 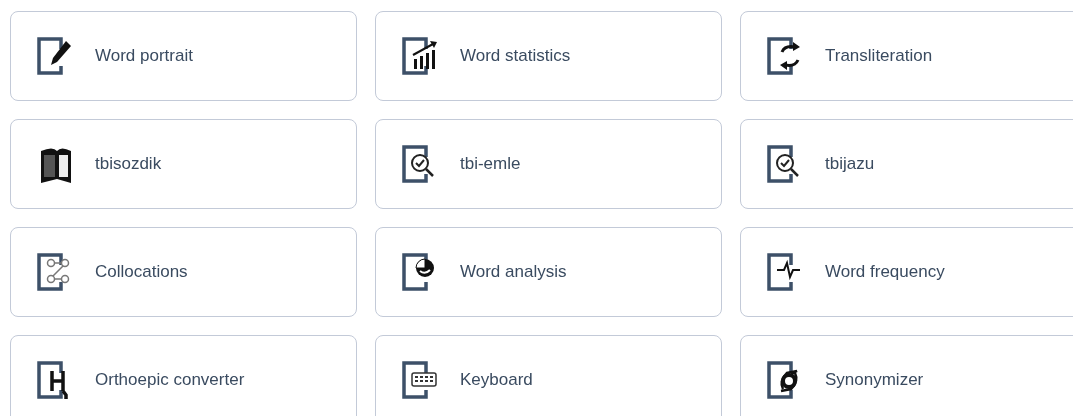 I want to click on tool-link: Word analysis, so click(x=548, y=272).